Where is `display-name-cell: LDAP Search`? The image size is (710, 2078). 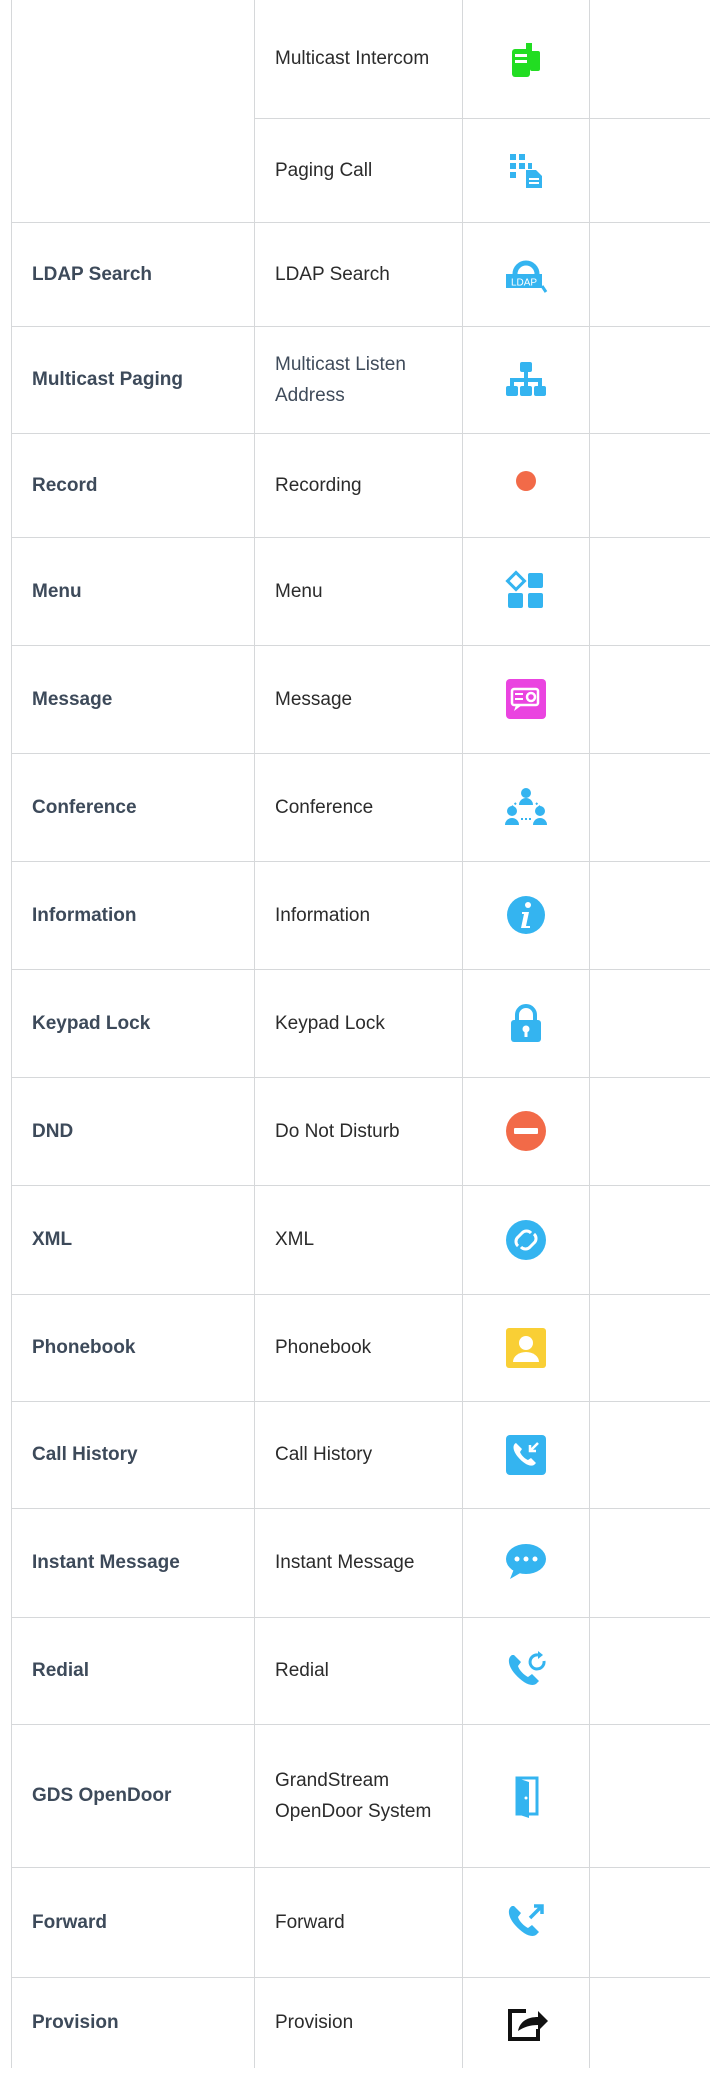 display-name-cell: LDAP Search is located at coordinates (358, 274).